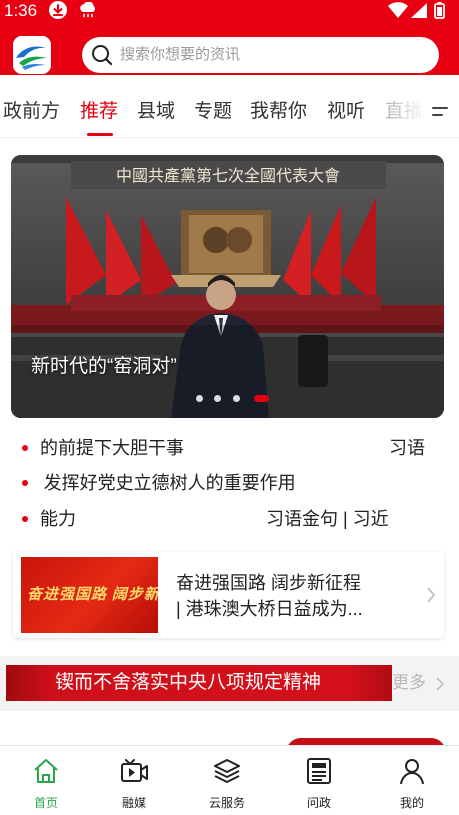 The width and height of the screenshot is (459, 815). What do you see at coordinates (412, 772) in the screenshot?
I see `person-icon` at bounding box center [412, 772].